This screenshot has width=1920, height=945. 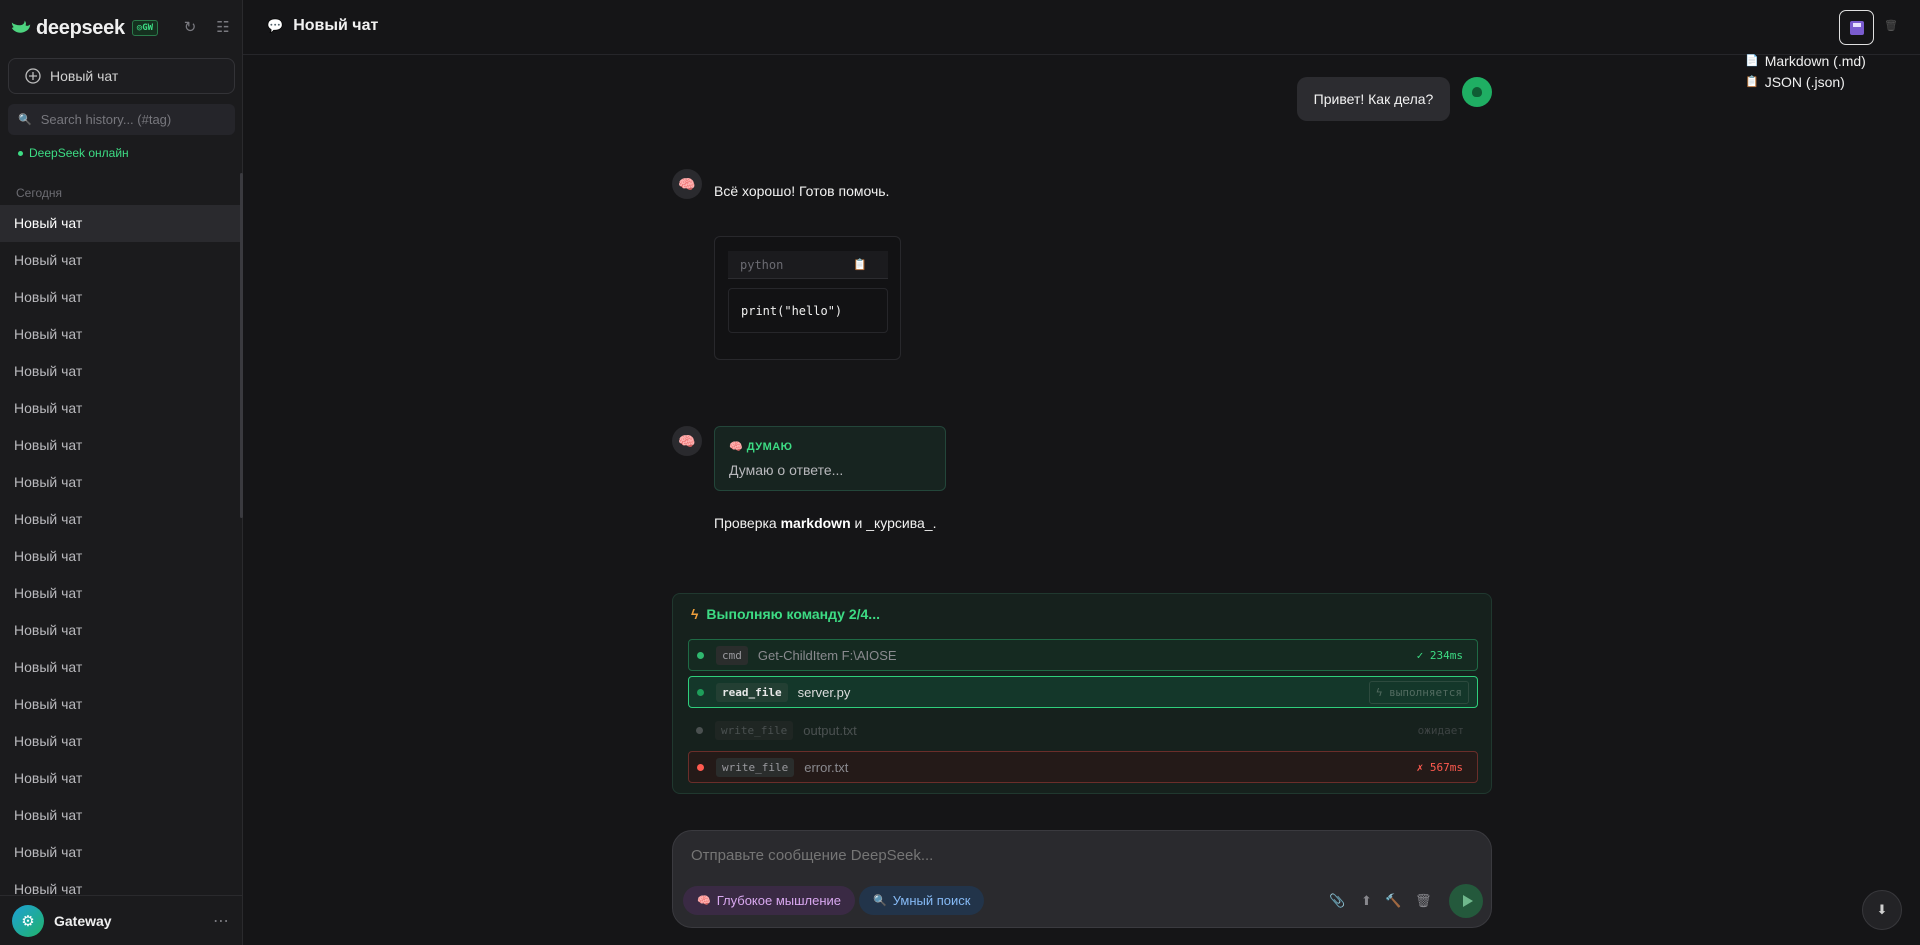 What do you see at coordinates (84, 76) in the screenshot?
I see `new-chat-label: Новый чат` at bounding box center [84, 76].